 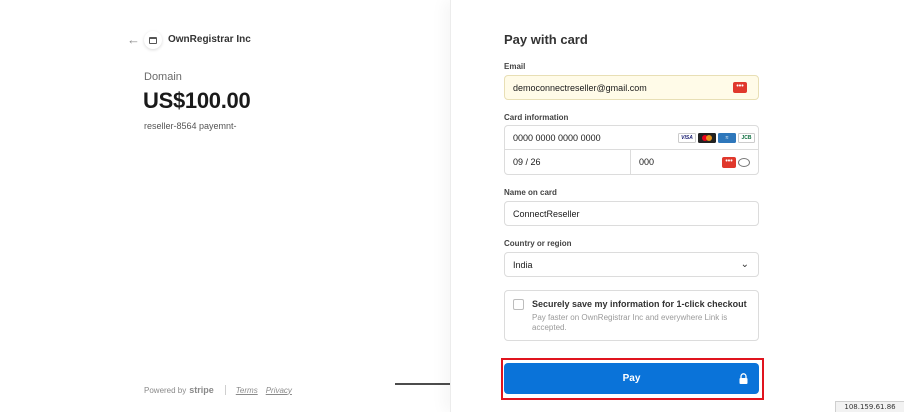 What do you see at coordinates (515, 66) in the screenshot?
I see `email-label: Email` at bounding box center [515, 66].